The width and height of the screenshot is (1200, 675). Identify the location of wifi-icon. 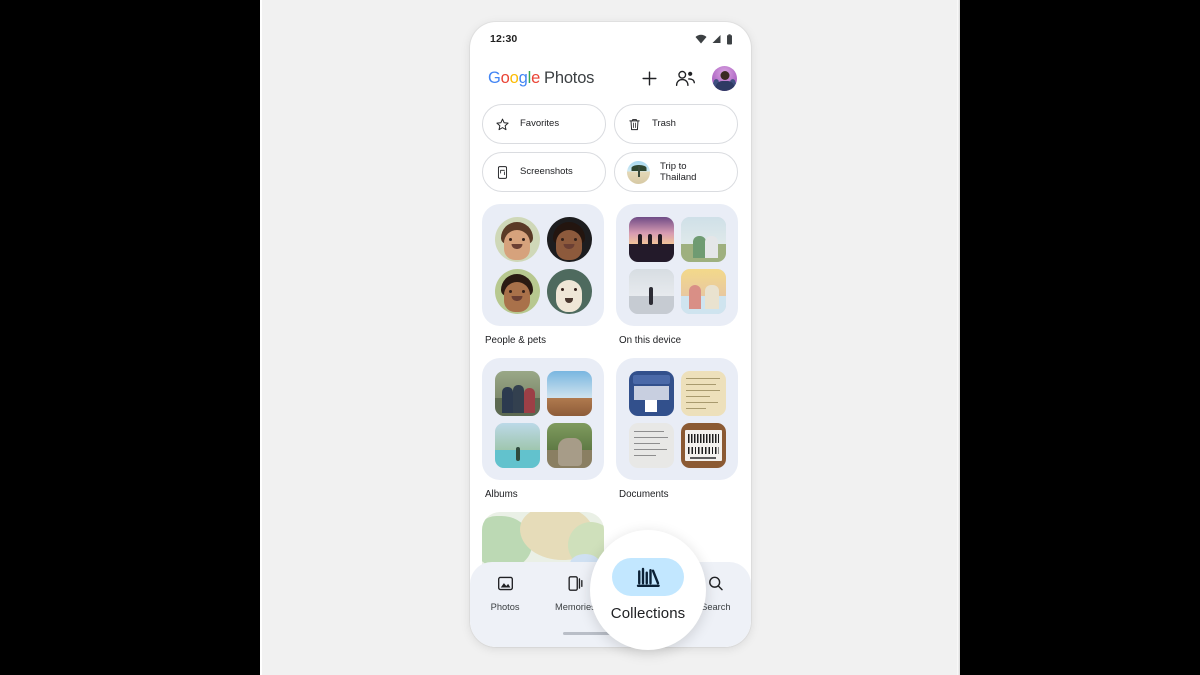
(701, 39).